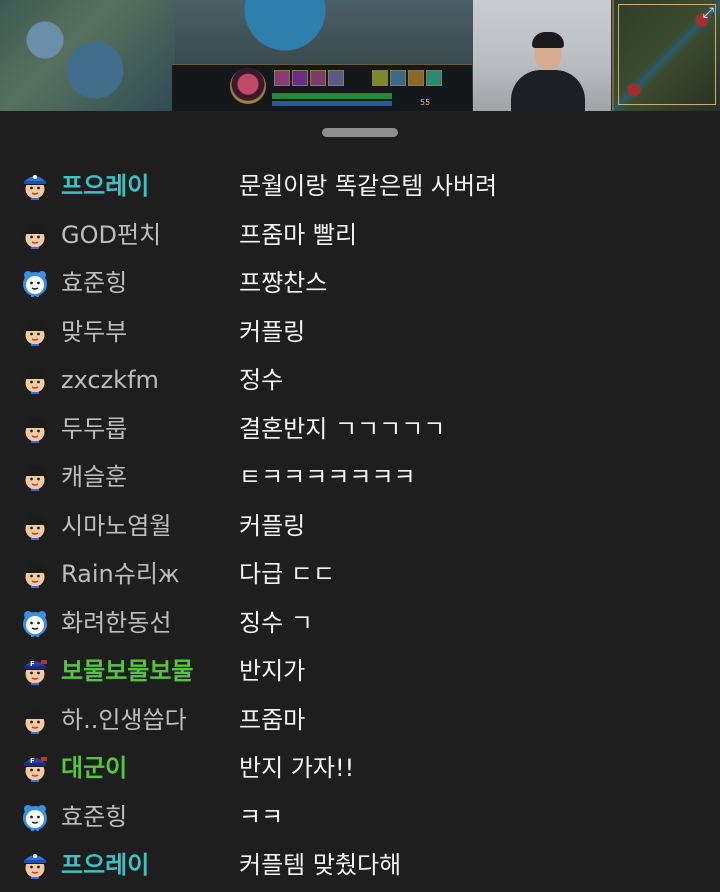  What do you see at coordinates (368, 186) in the screenshot?
I see `chat-message-text: 문월이랑 똑같은템 사버려` at bounding box center [368, 186].